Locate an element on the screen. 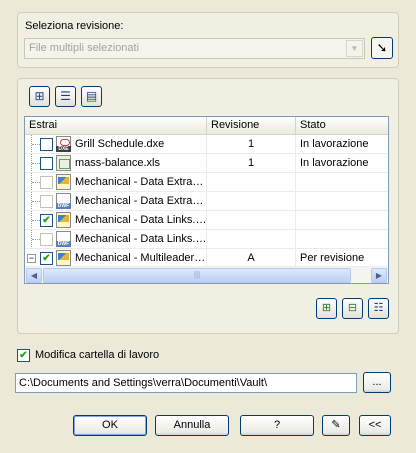 This screenshot has width=416, height=453. column-header-revision: Revisione is located at coordinates (251, 125).